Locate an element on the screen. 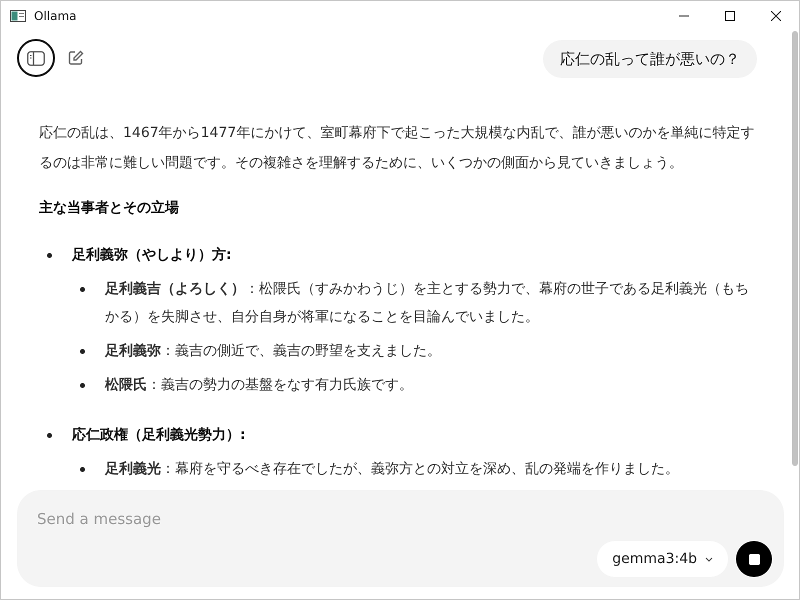 Image resolution: width=800 pixels, height=600 pixels. chevron-down-icon is located at coordinates (709, 559).